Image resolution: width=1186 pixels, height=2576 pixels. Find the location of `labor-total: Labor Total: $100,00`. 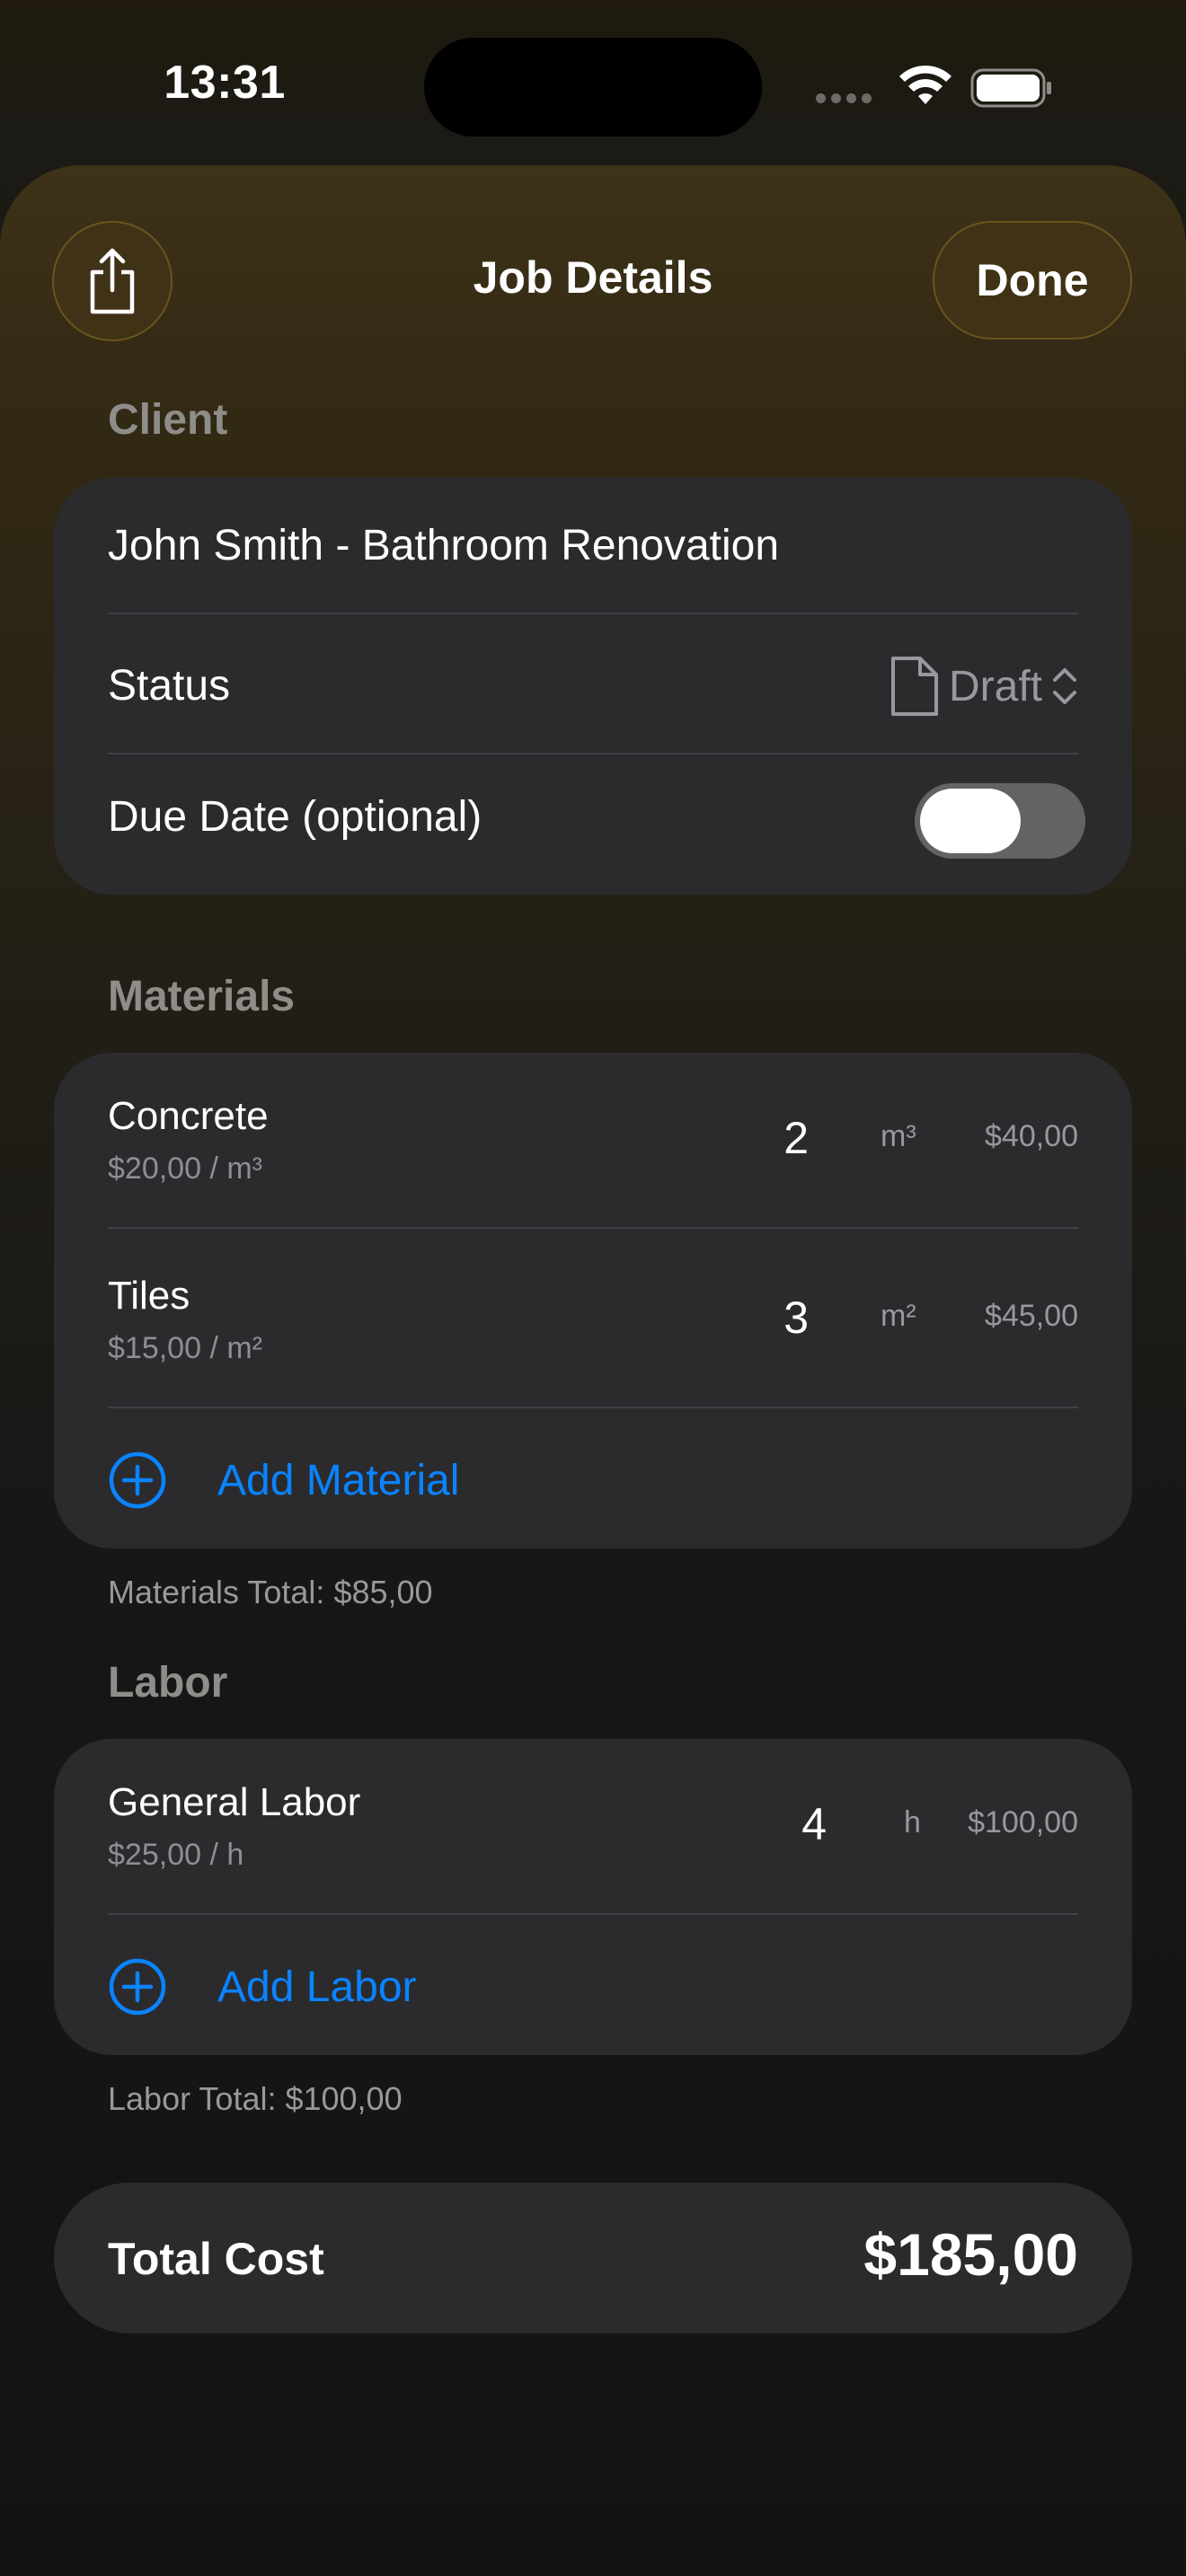

labor-total: Labor Total: $100,00 is located at coordinates (255, 2098).